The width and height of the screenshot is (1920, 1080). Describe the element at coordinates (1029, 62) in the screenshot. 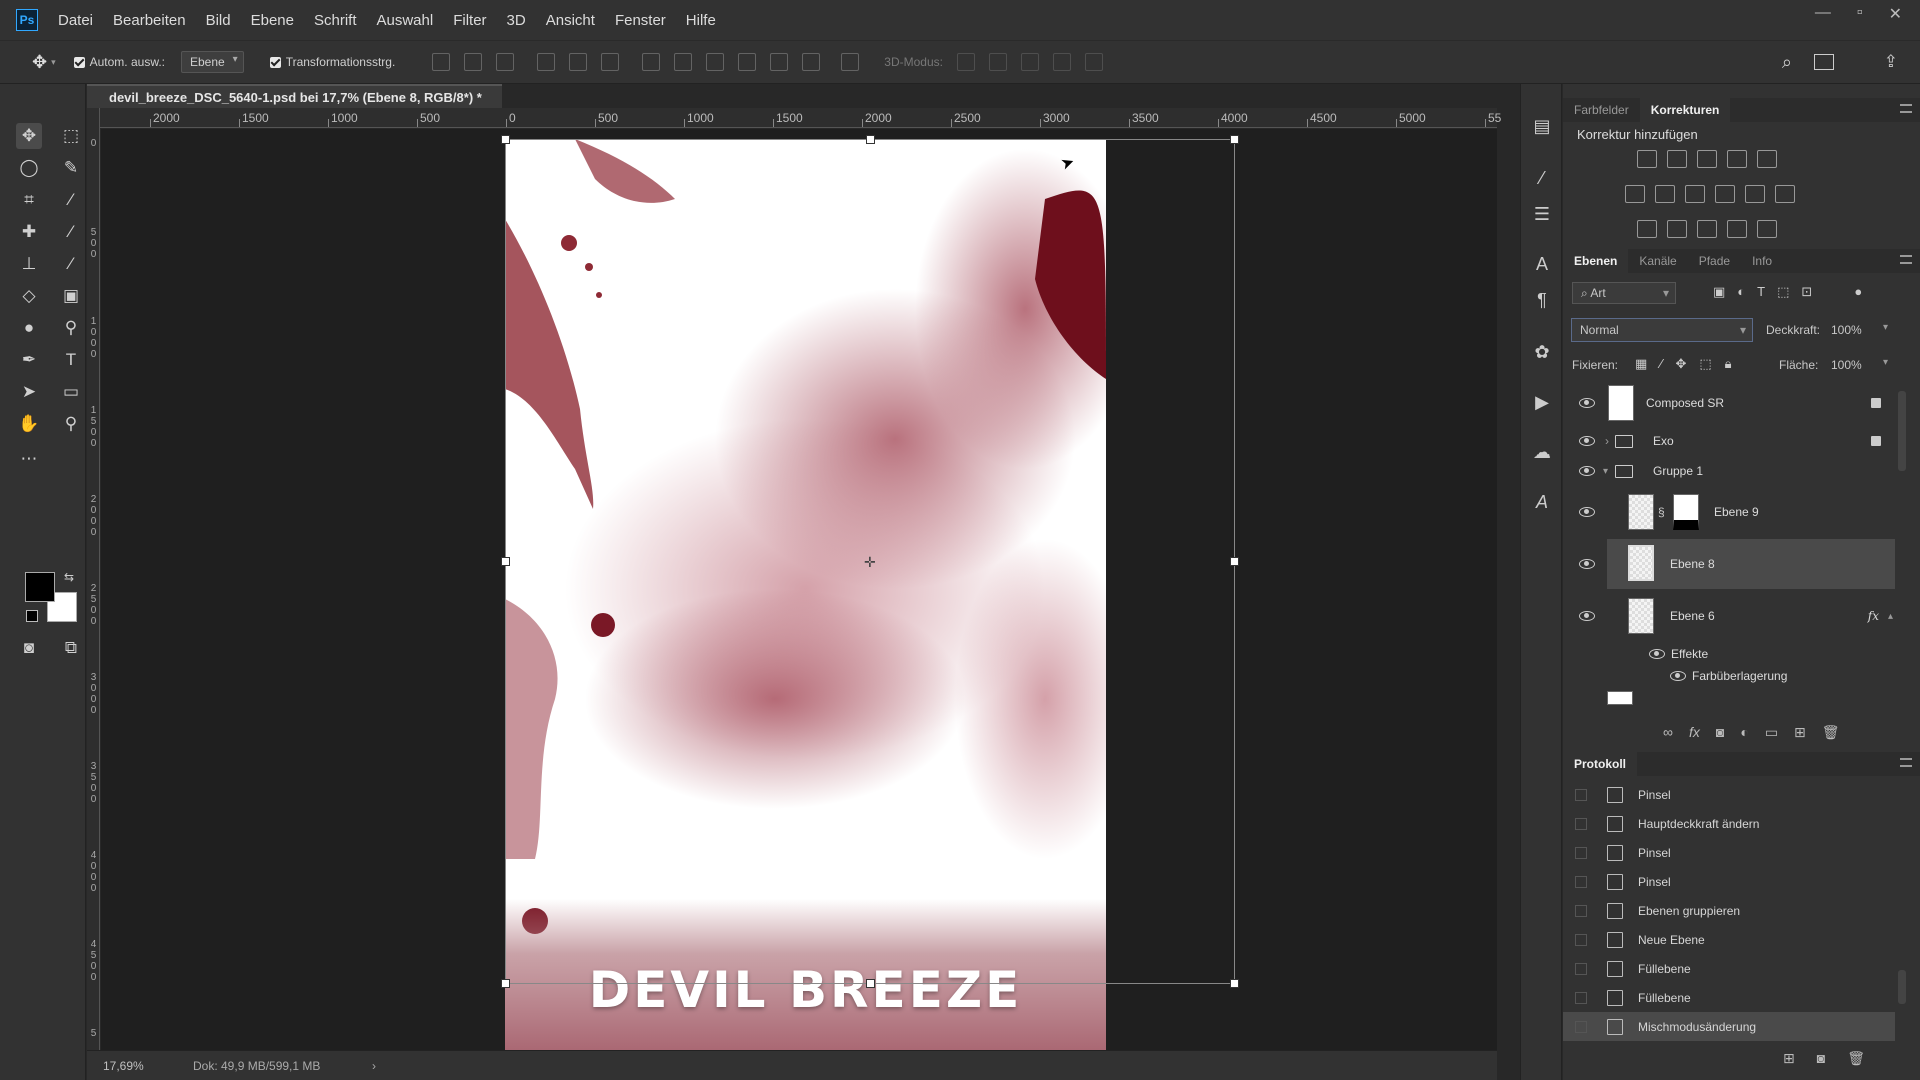

I see `3d-pan-icon` at that location.